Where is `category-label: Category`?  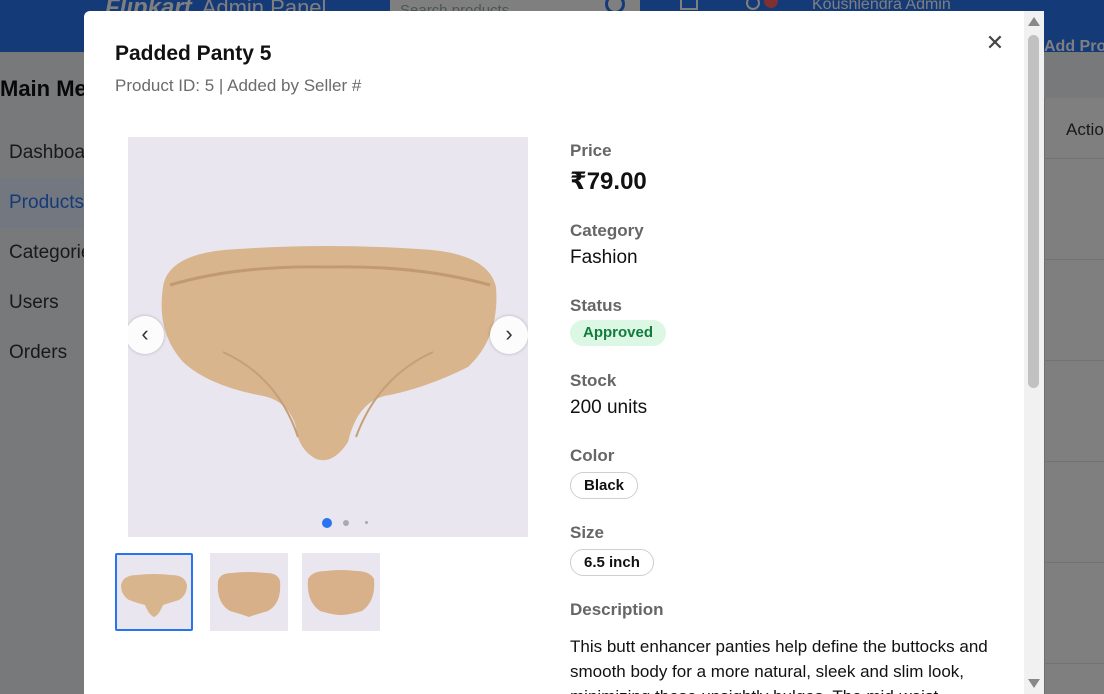 category-label: Category is located at coordinates (607, 230).